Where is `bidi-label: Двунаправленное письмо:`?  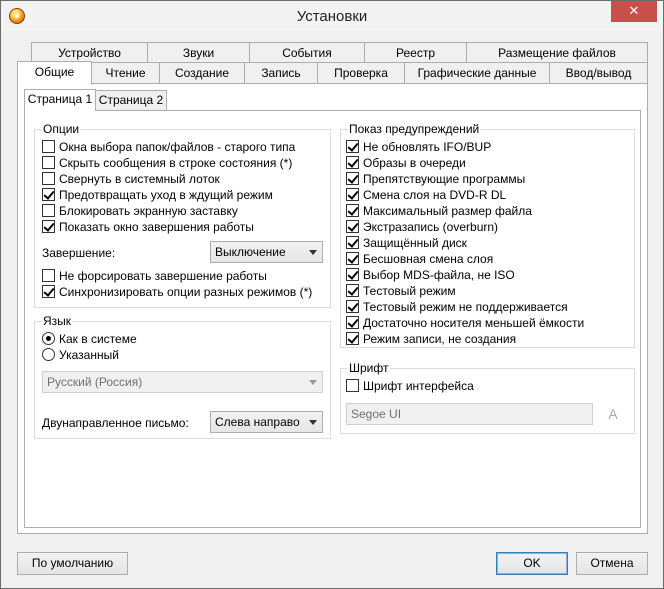
bidi-label: Двунаправленное письмо: is located at coordinates (115, 423).